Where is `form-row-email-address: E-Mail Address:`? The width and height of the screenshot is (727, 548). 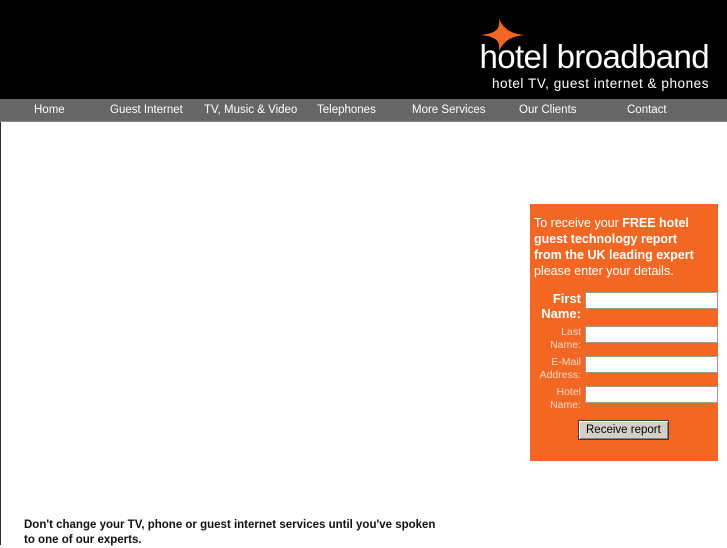 form-row-email-address: E-Mail Address: is located at coordinates (624, 368).